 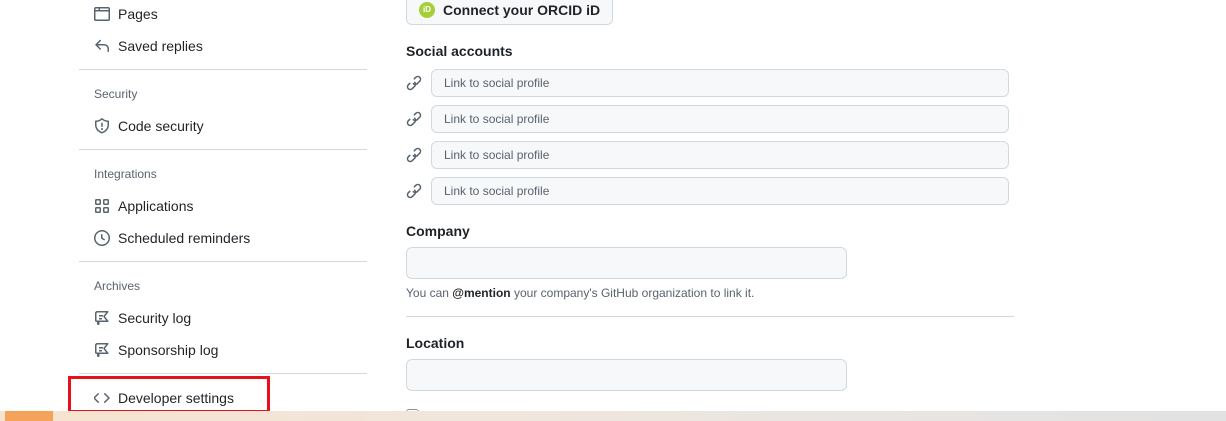 What do you see at coordinates (102, 45) in the screenshot?
I see `reply-icon` at bounding box center [102, 45].